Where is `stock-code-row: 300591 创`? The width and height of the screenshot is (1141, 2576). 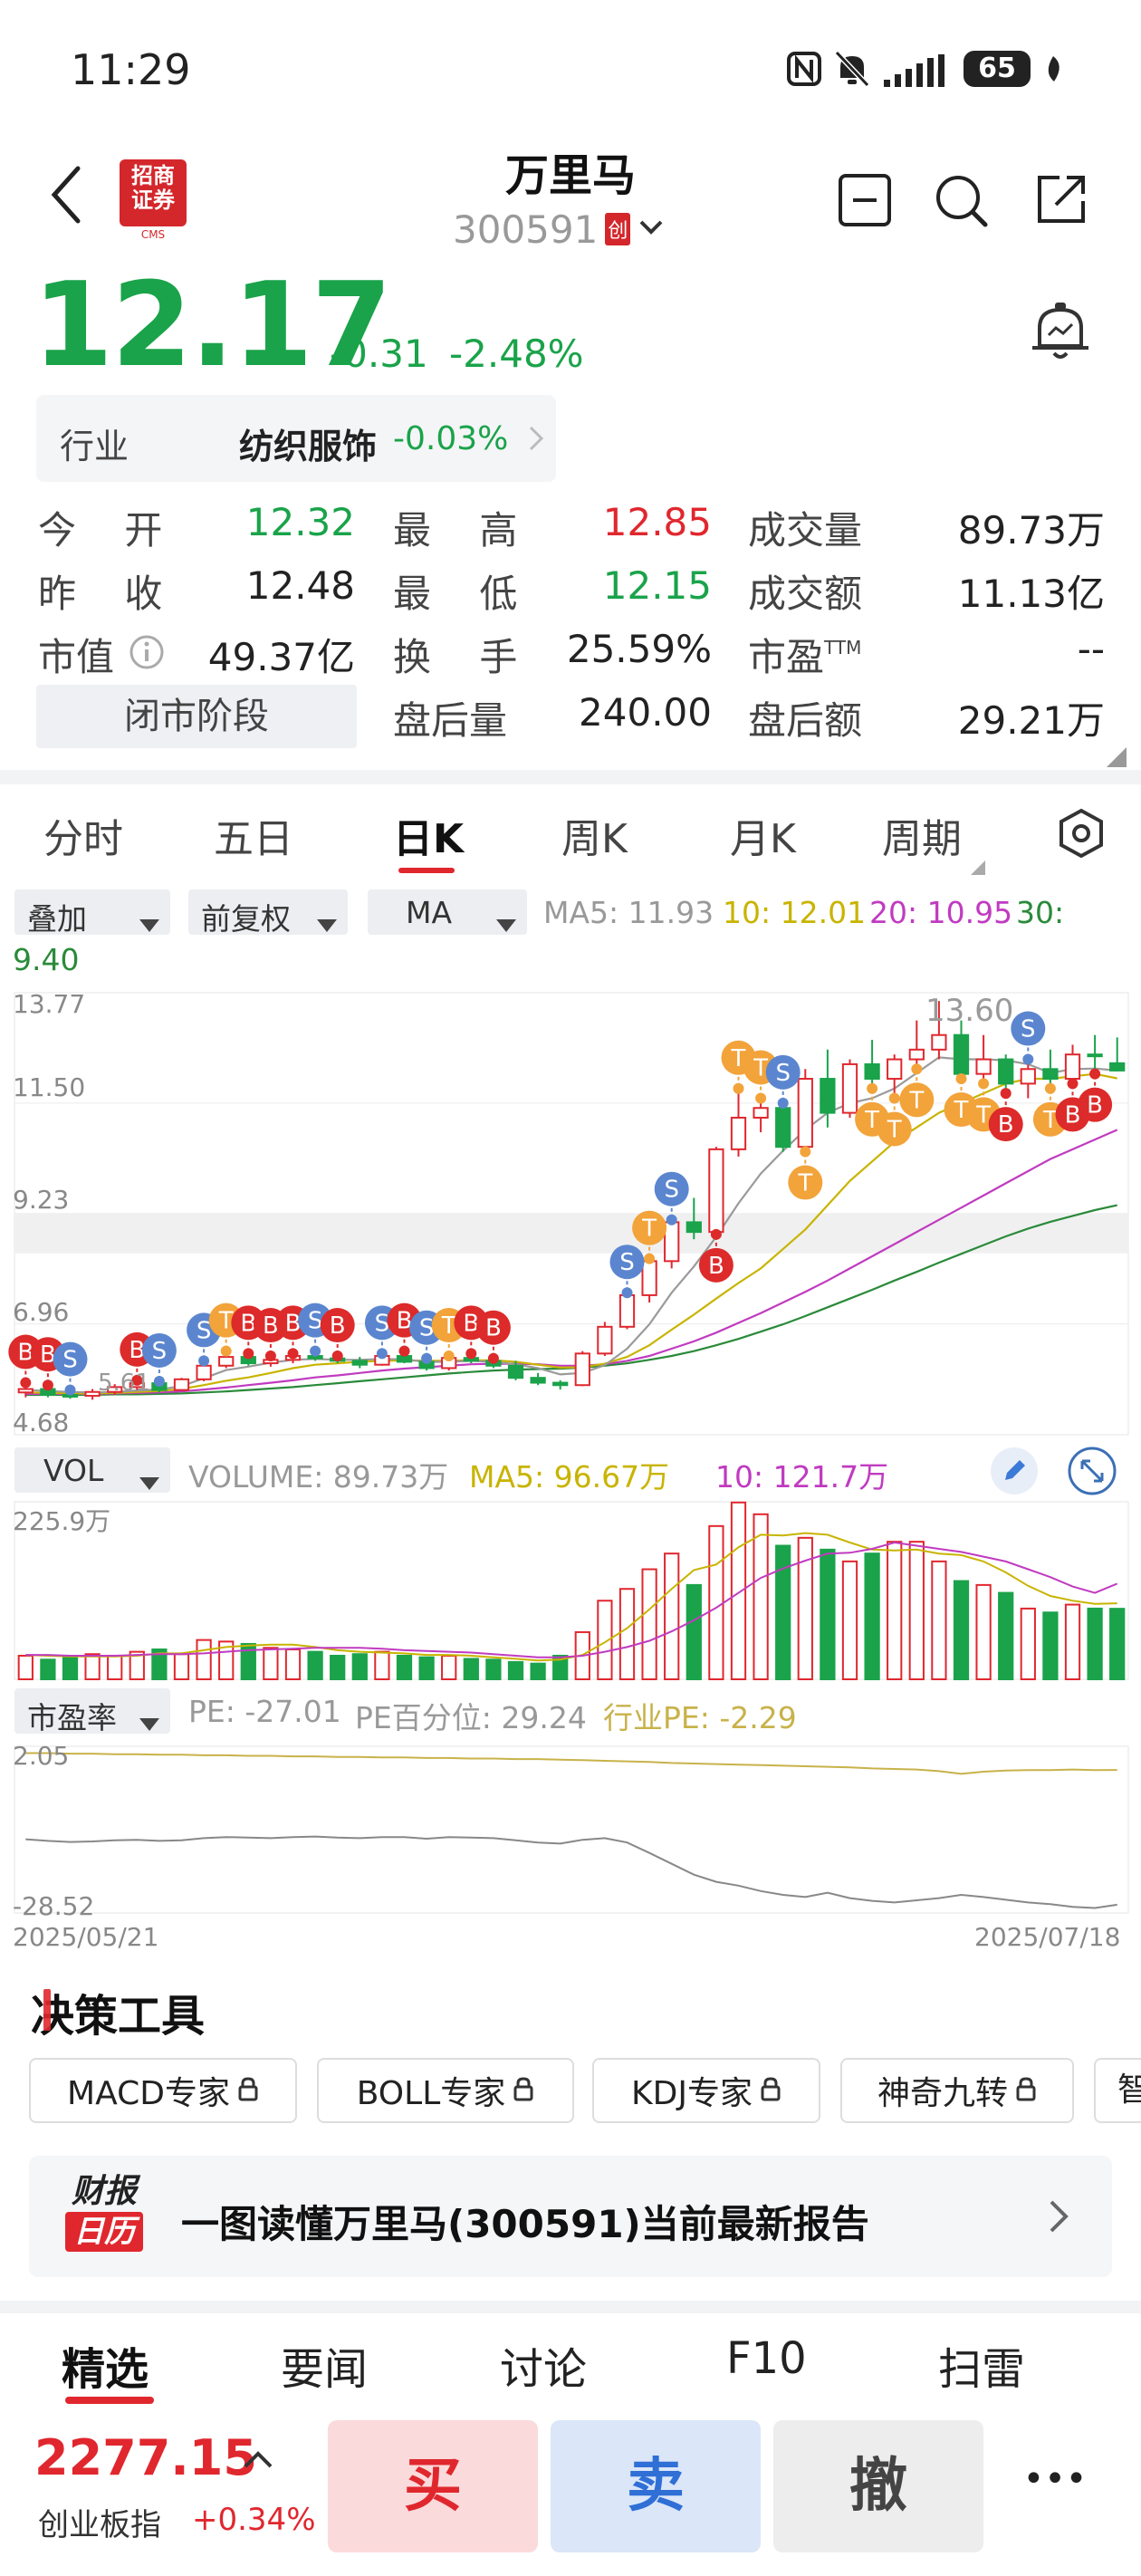 stock-code-row: 300591 创 is located at coordinates (570, 229).